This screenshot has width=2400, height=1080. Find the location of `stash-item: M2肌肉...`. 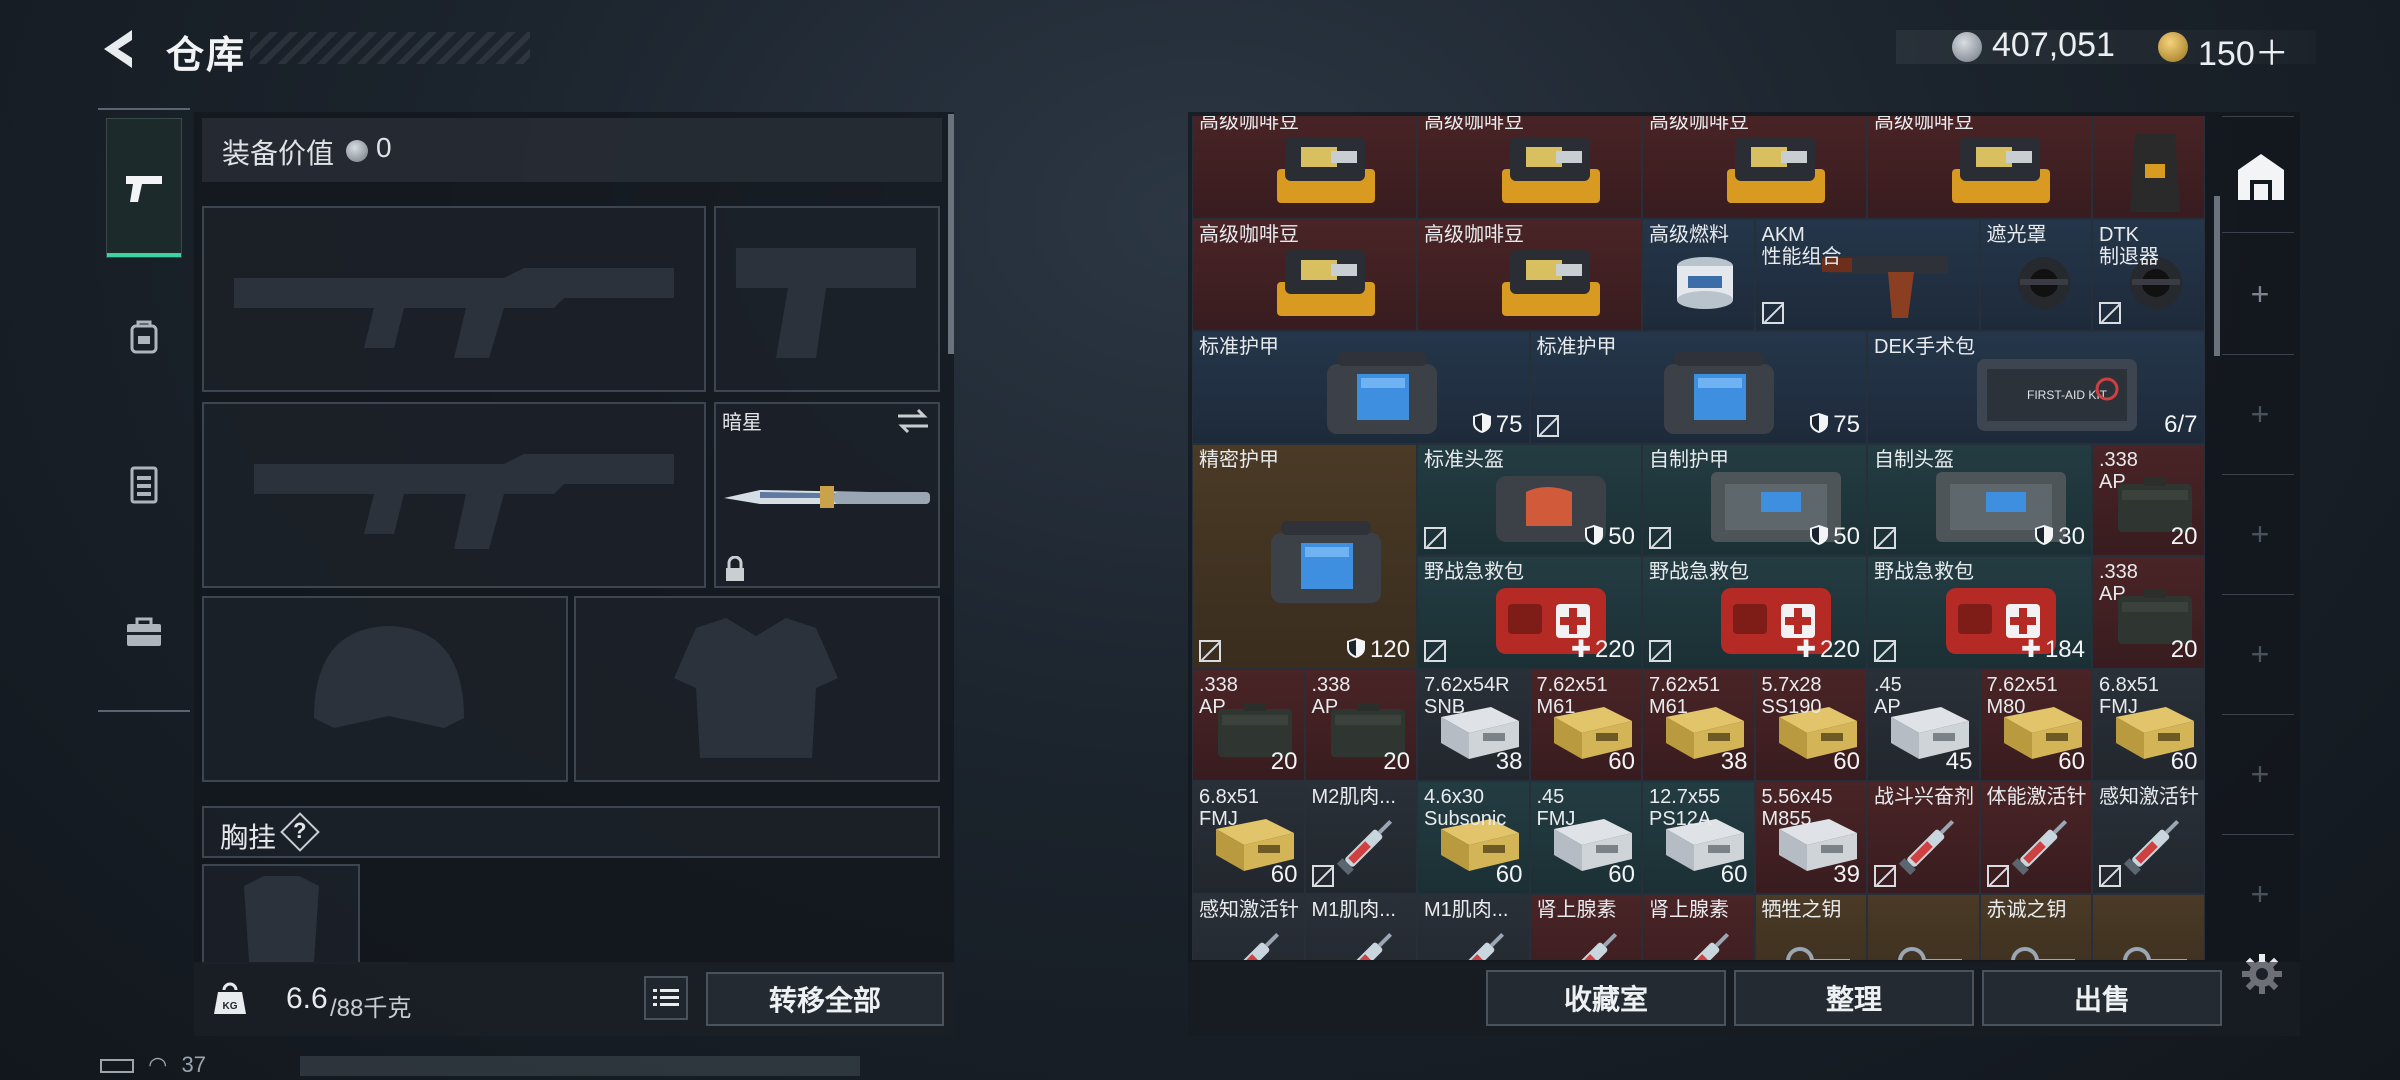

stash-item: M2肌肉... is located at coordinates (1360, 837).